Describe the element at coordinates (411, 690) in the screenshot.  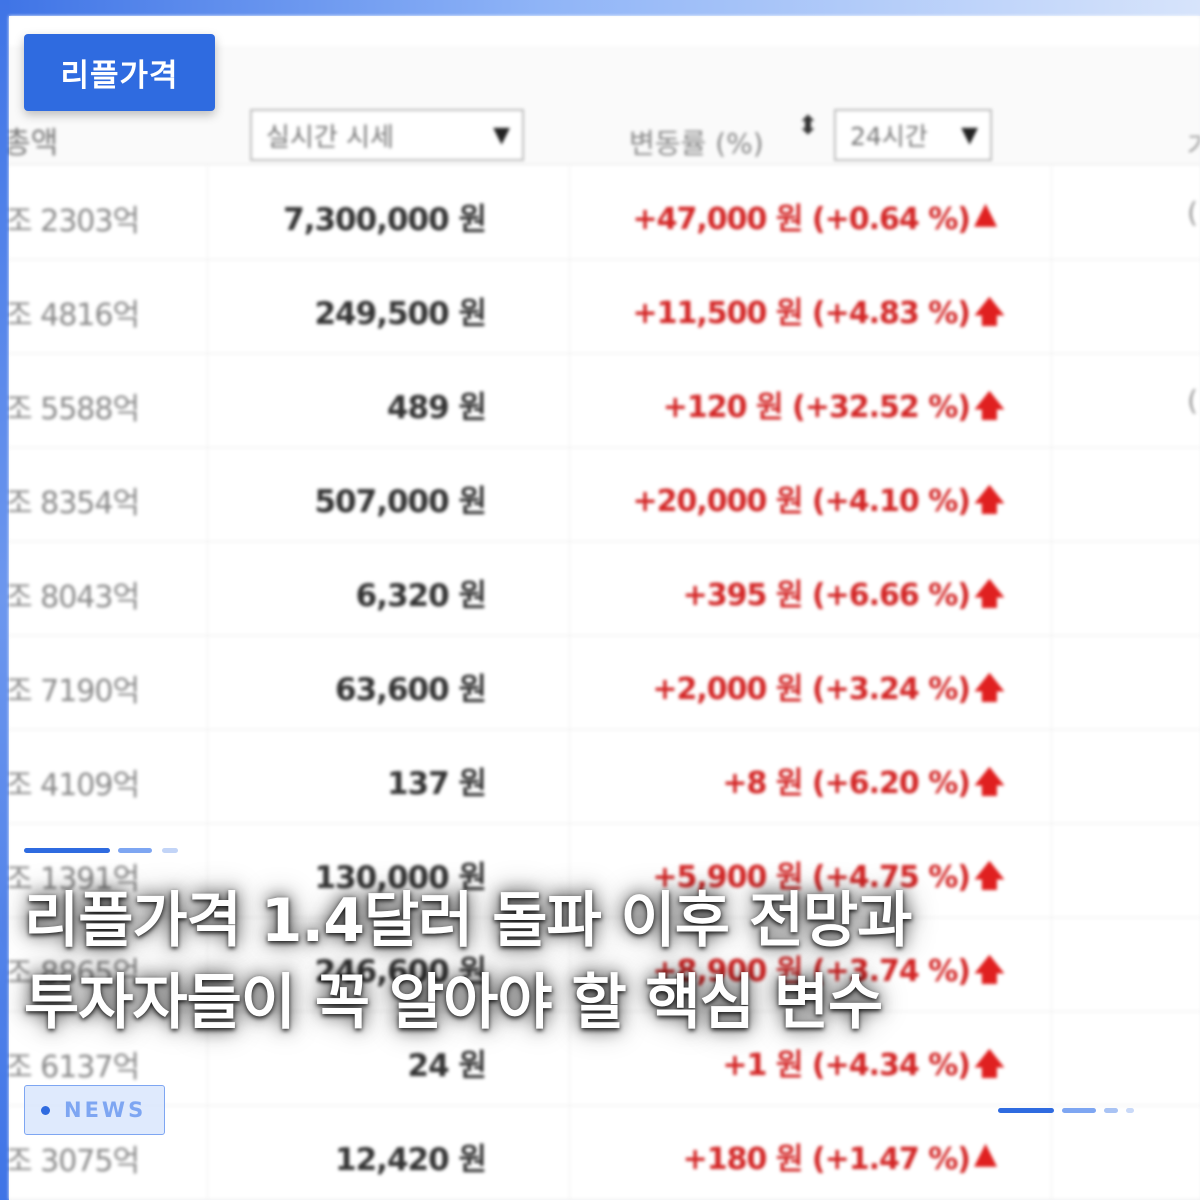
I see `price-cell: 63,600 원` at that location.